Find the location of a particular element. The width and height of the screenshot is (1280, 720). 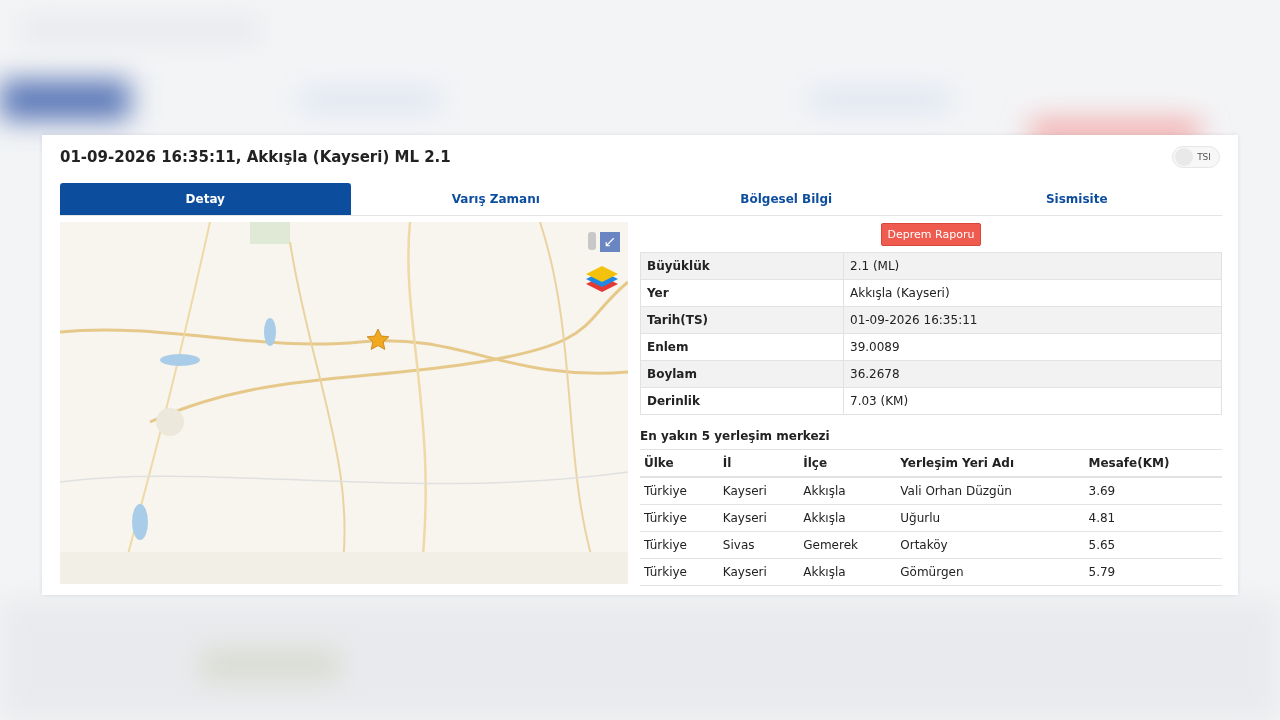

table-cell: 39.0089 is located at coordinates (1032, 347).